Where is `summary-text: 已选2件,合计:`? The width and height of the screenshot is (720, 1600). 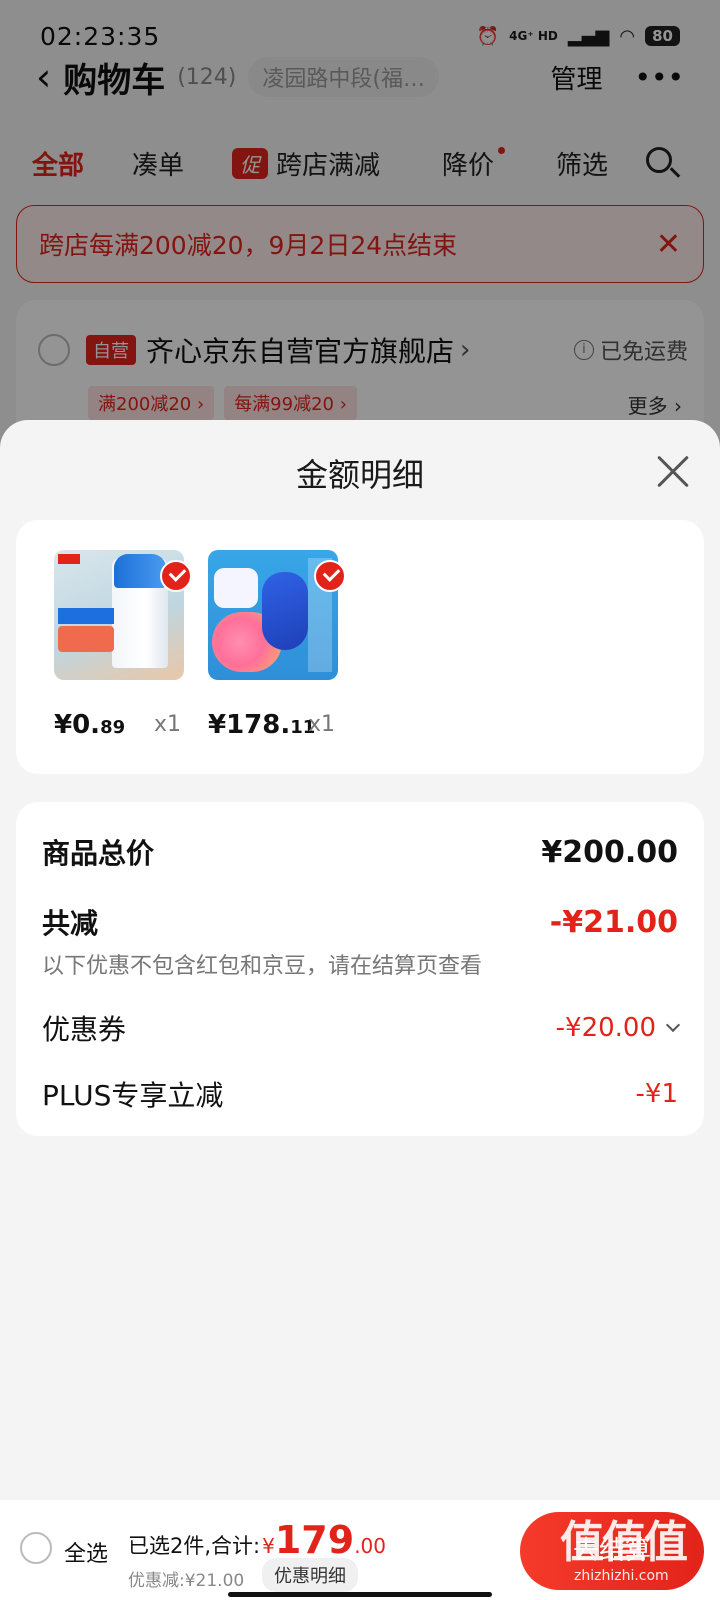 summary-text: 已选2件,合计: is located at coordinates (194, 1546).